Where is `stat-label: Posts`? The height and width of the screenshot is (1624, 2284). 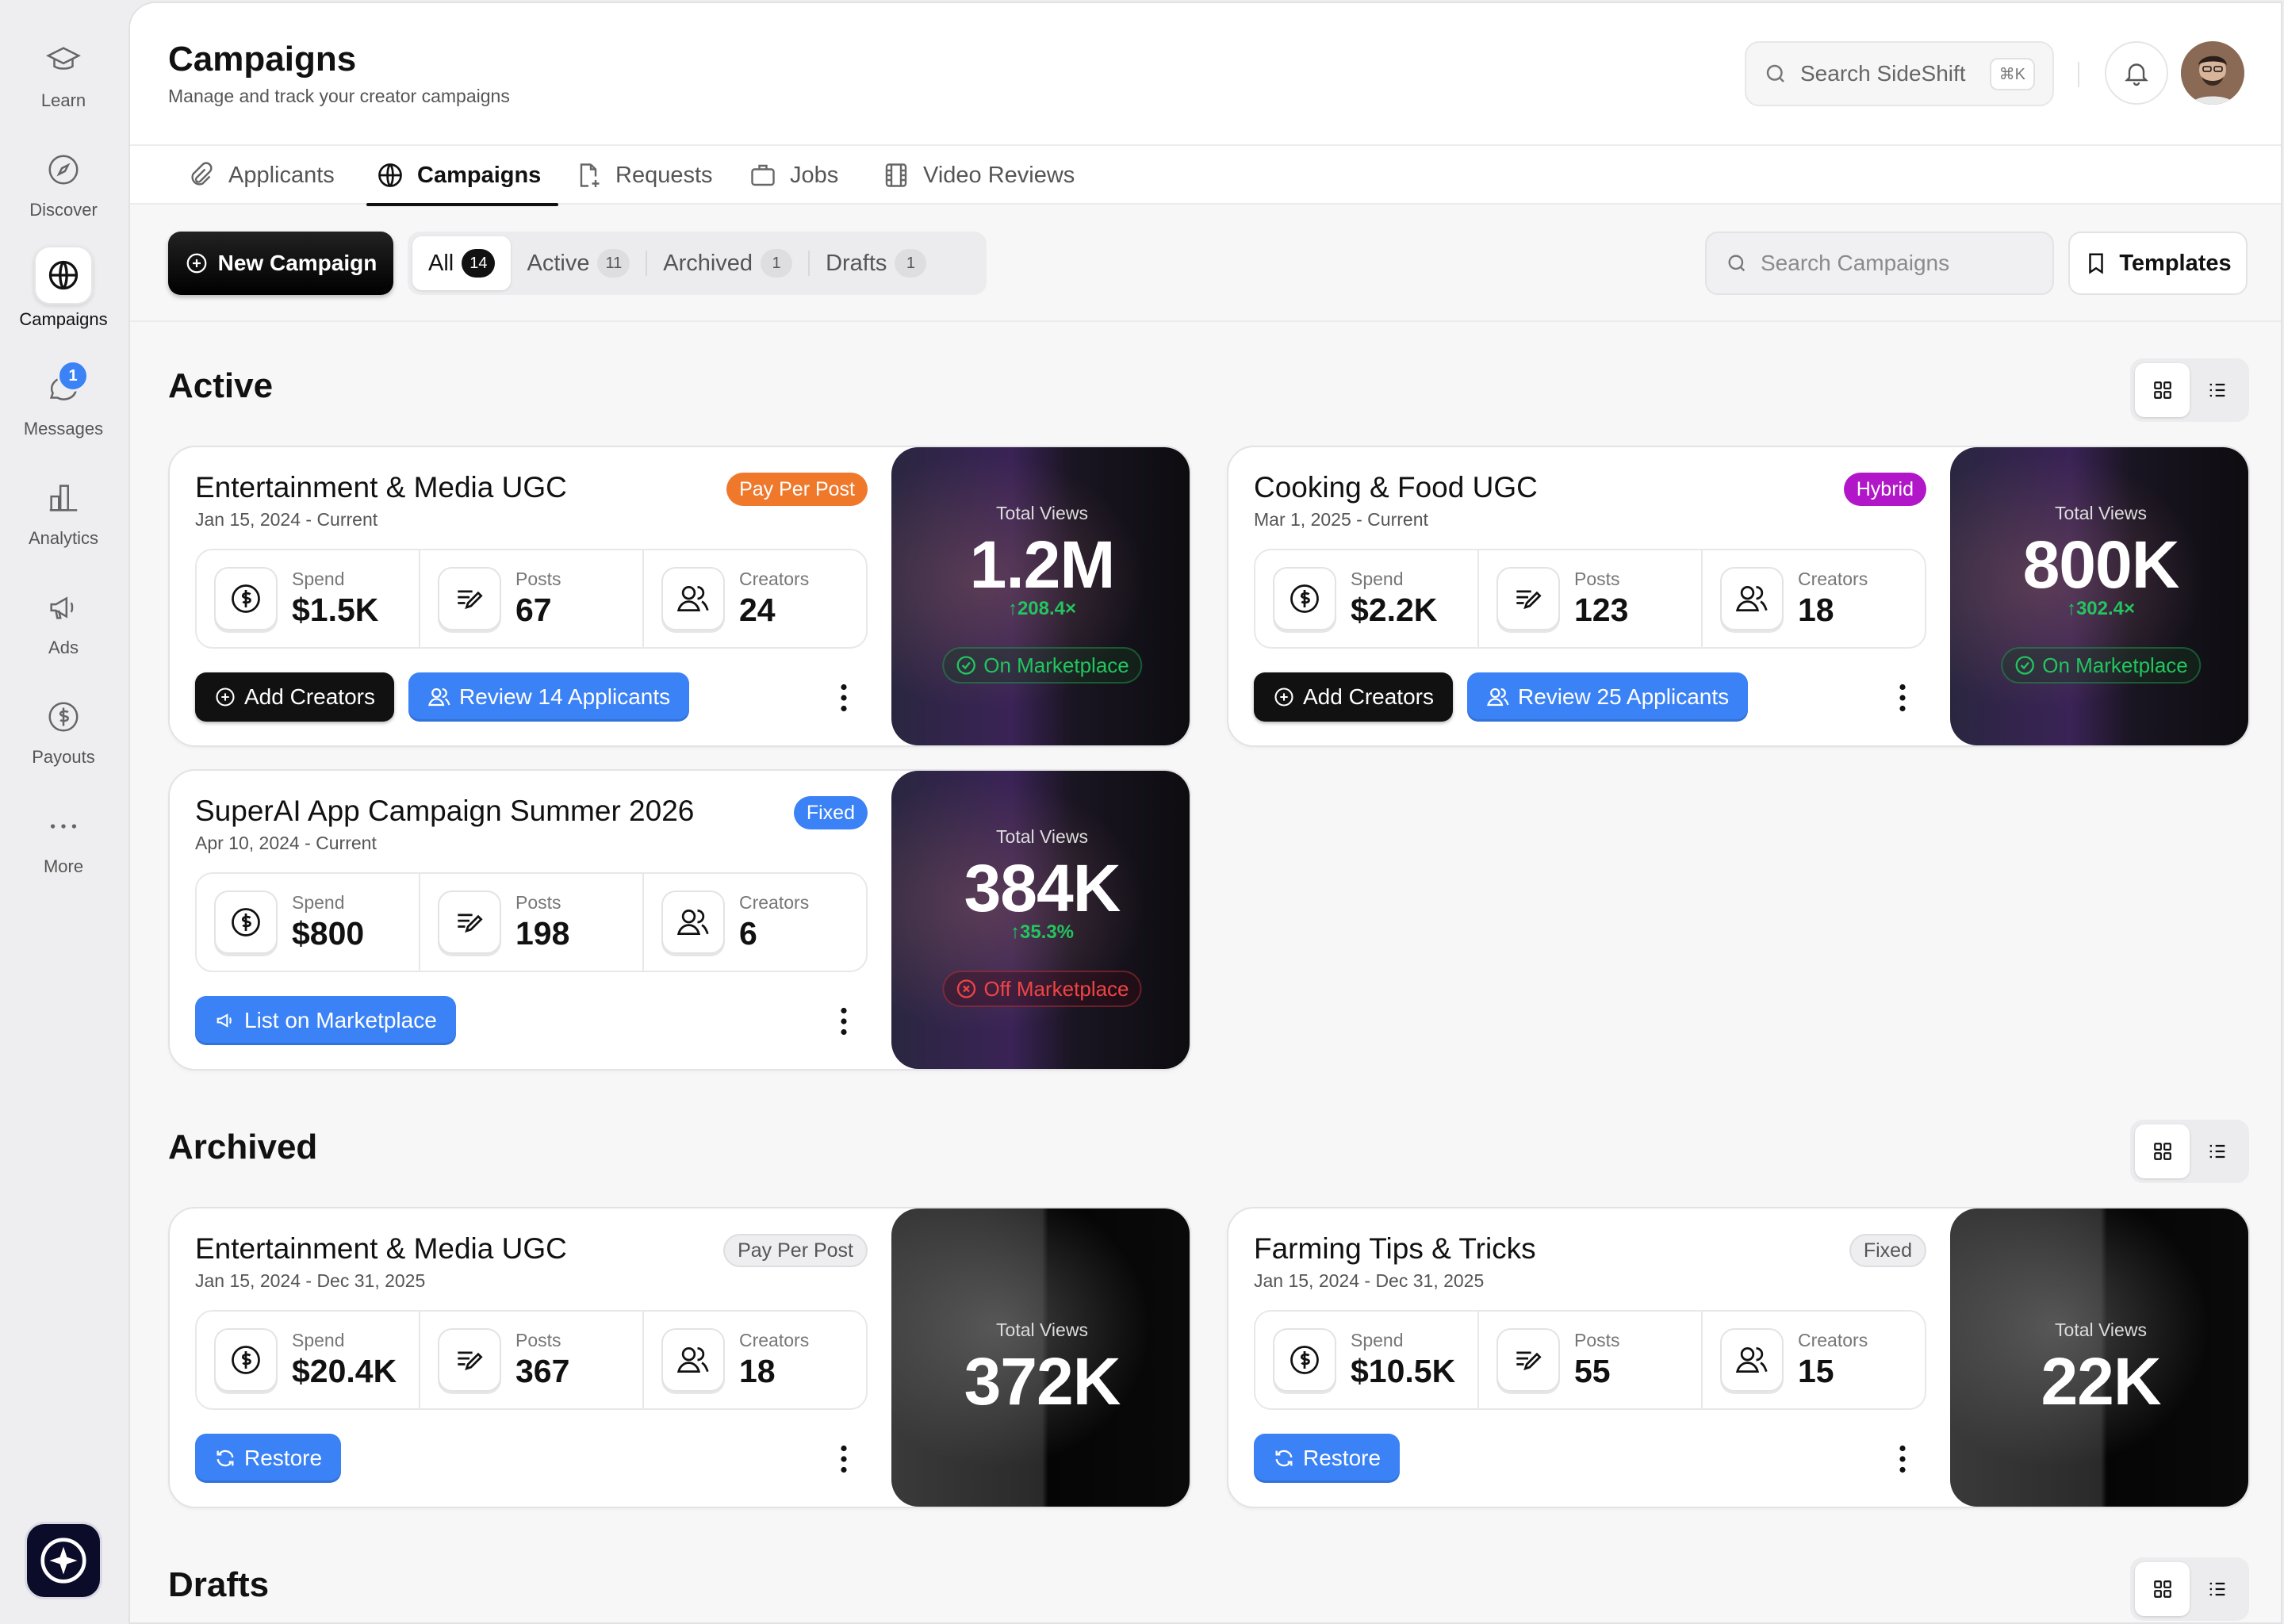 stat-label: Posts is located at coordinates (538, 579).